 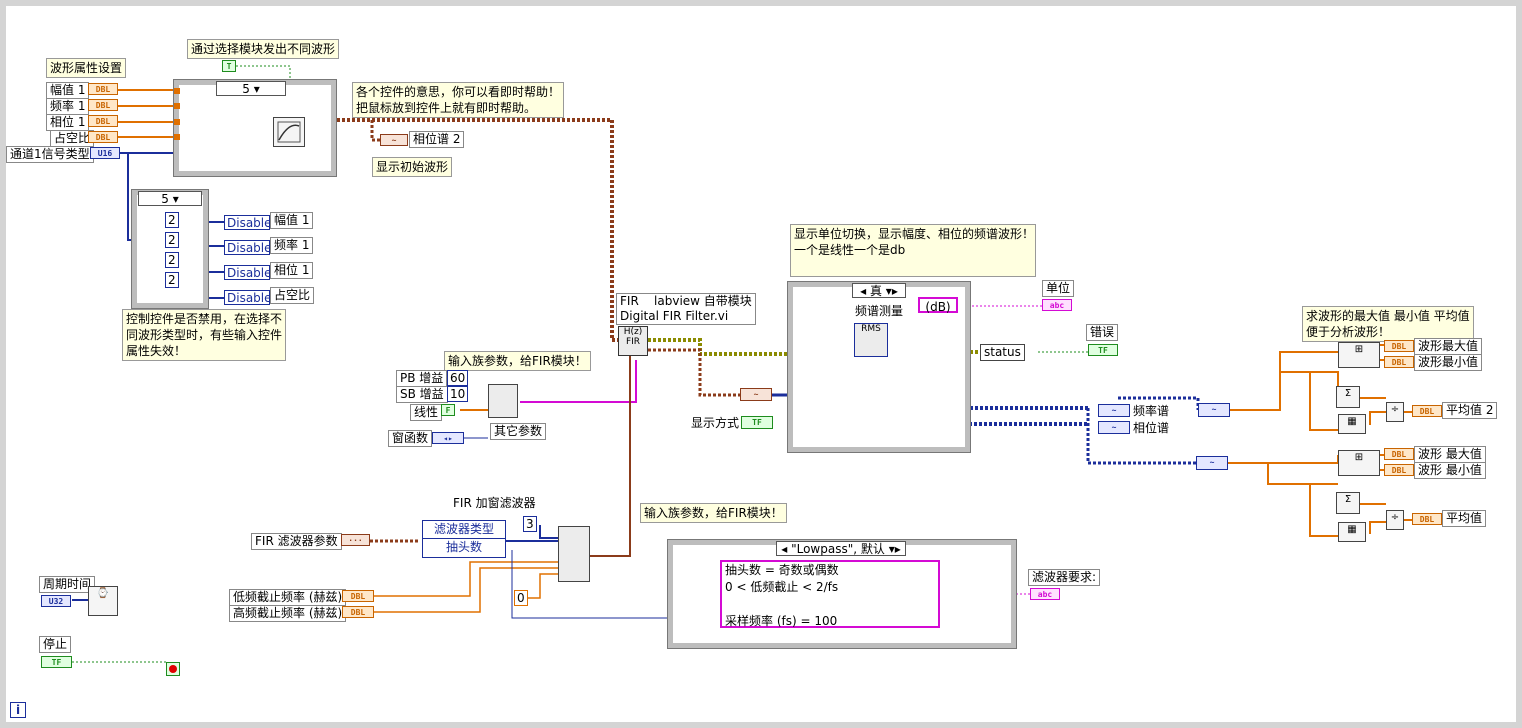 I want to click on spectrum-to-dbl-b: ~, so click(x=1212, y=463).